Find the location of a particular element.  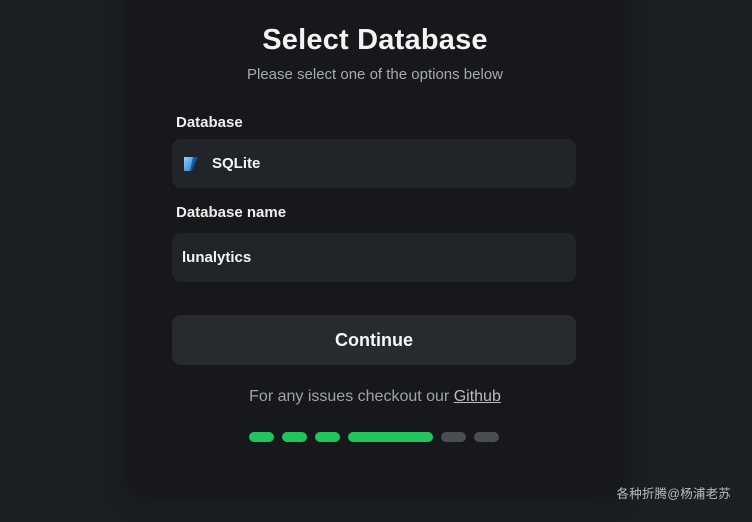

github-link: Github is located at coordinates (477, 396).